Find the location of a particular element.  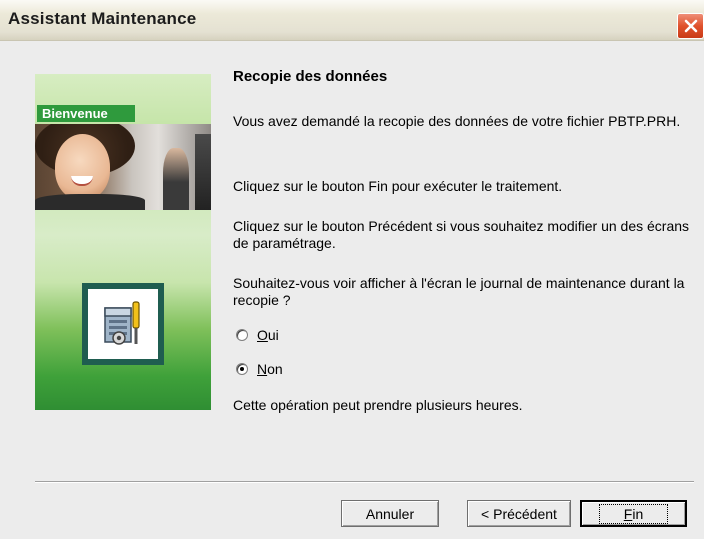

close-icon is located at coordinates (691, 26).